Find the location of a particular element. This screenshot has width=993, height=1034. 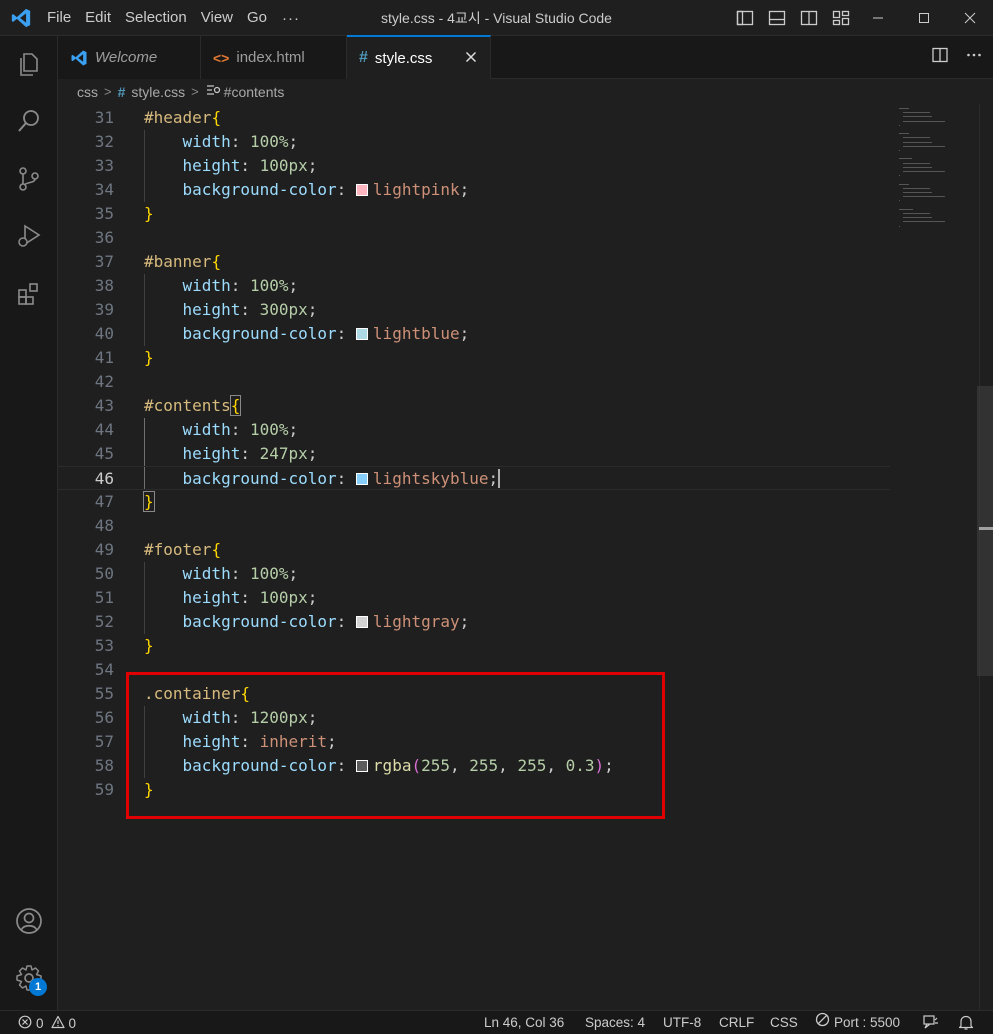

encoding: UTF-8 is located at coordinates (682, 1022).